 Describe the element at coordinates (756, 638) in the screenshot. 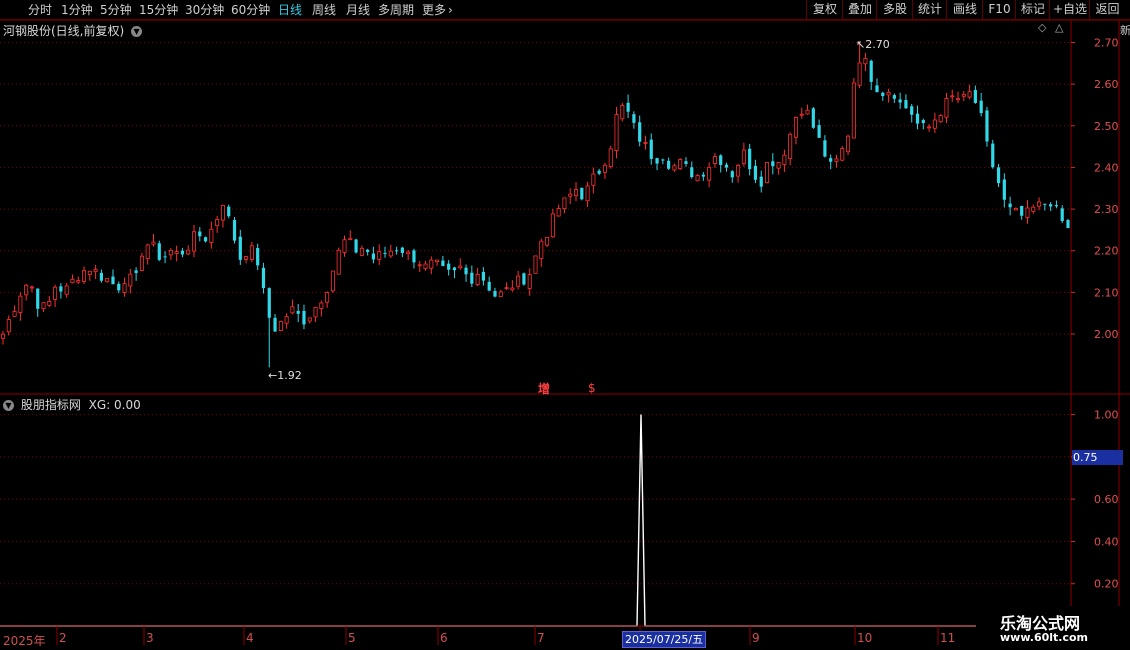

I see `month-label: 9` at that location.